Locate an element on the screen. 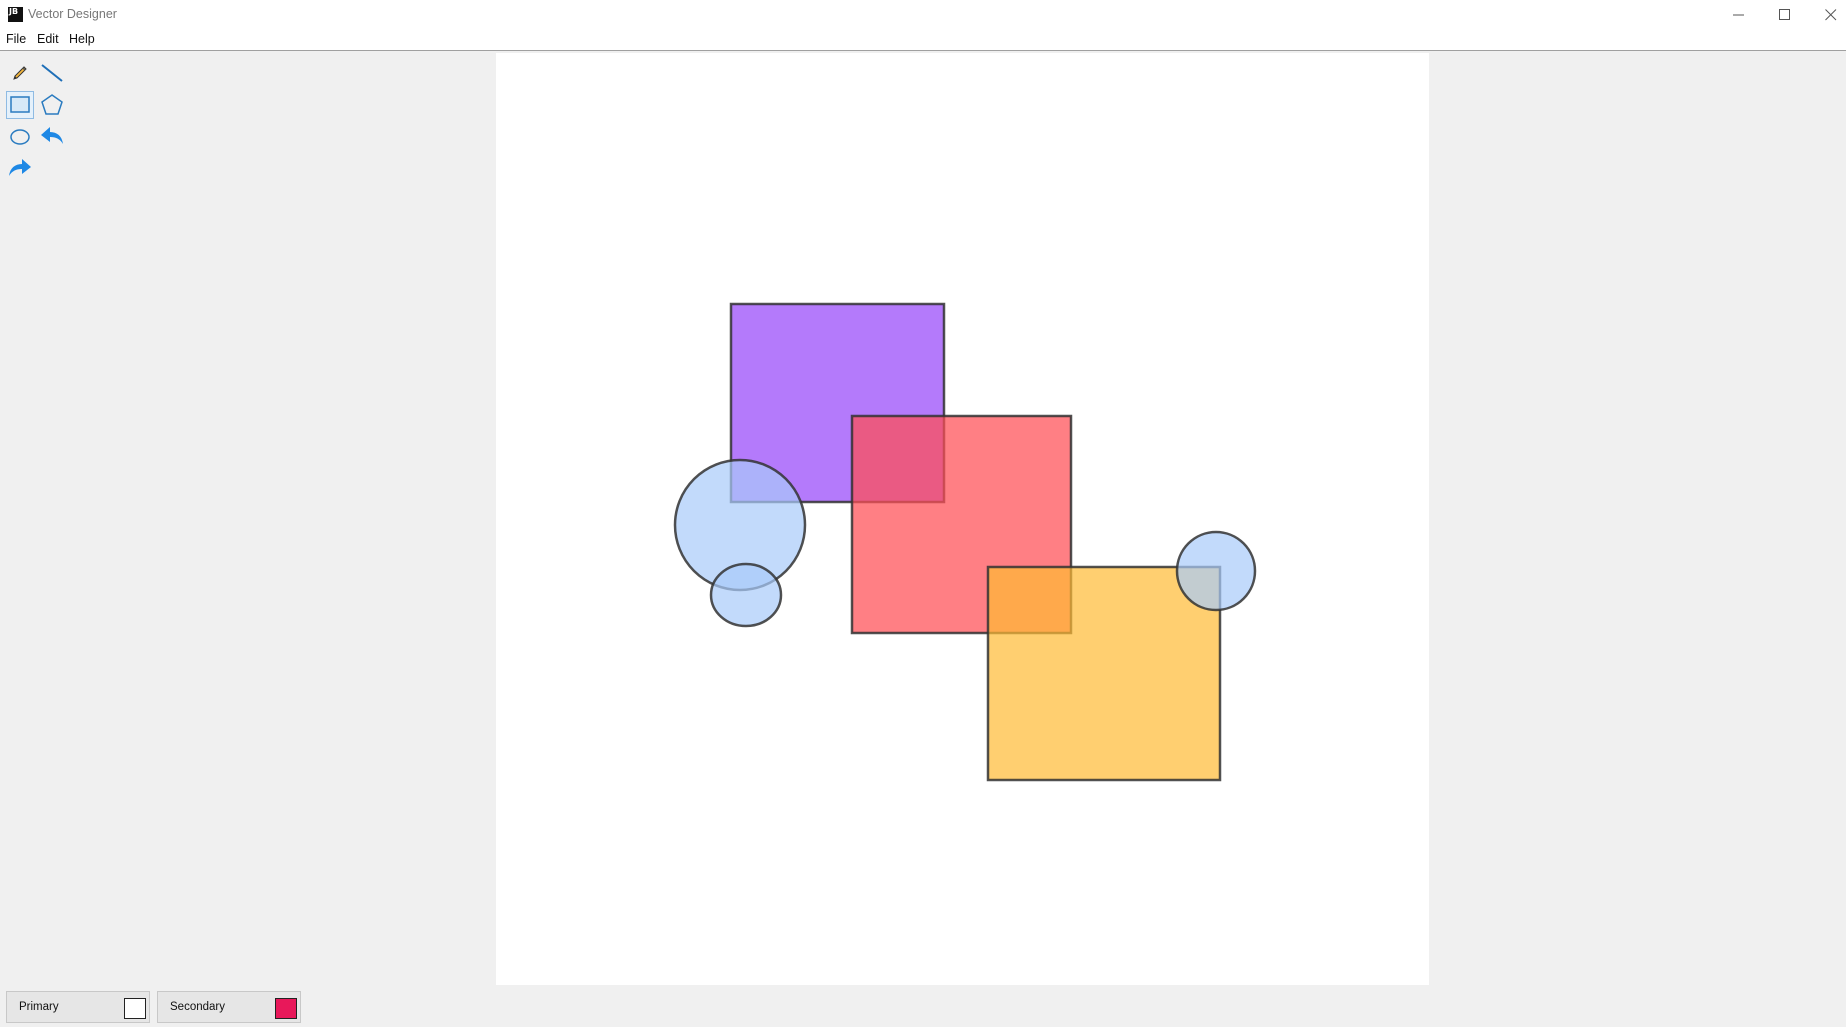  primary-color-panel: Primary is located at coordinates (78, 1007).